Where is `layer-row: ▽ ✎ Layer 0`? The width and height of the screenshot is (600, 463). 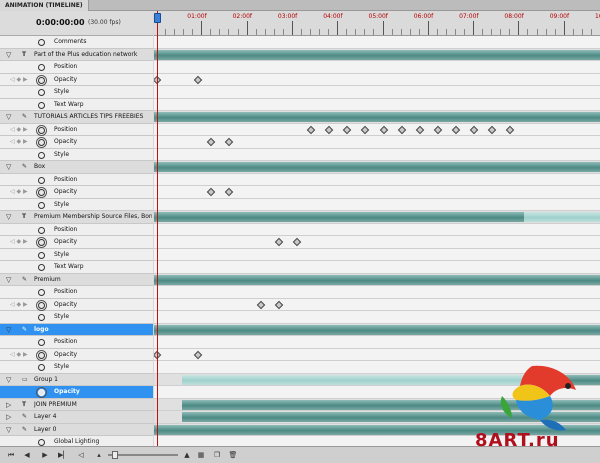 layer-row: ▽ ✎ Layer 0 is located at coordinates (76, 429).